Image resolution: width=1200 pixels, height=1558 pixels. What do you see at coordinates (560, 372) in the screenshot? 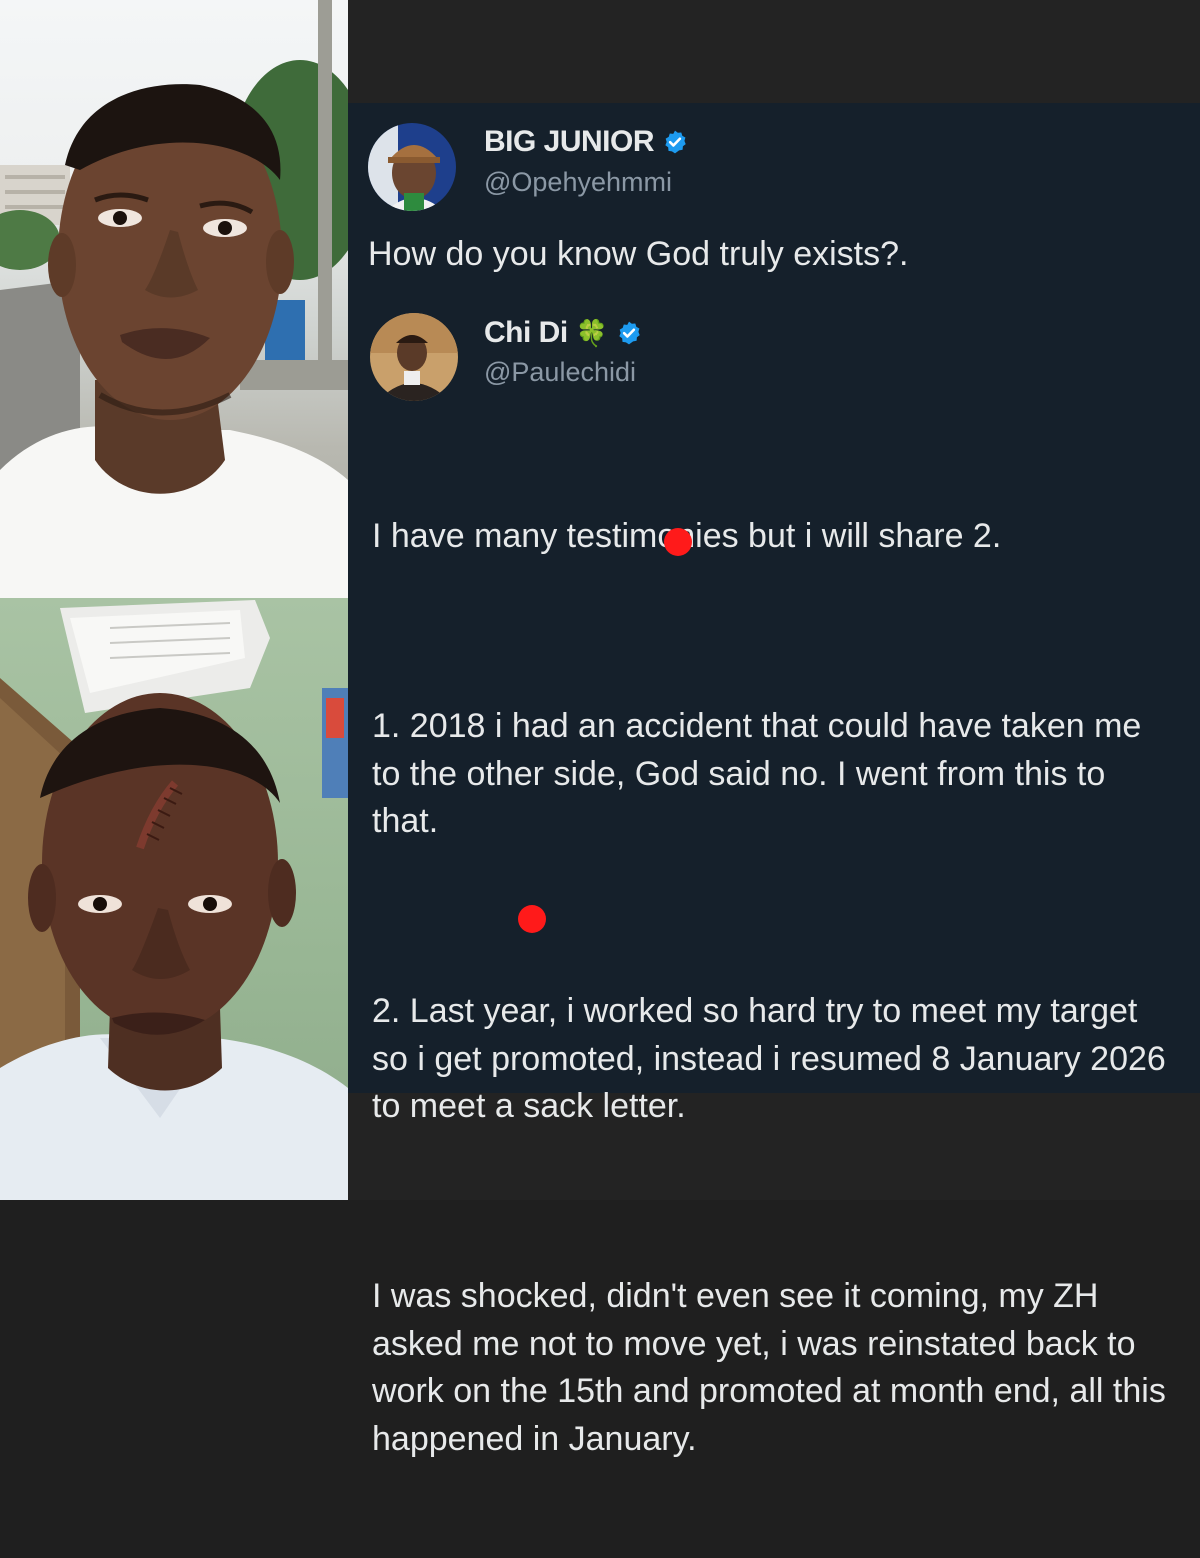
I see `chi-di-handle: @Paulechidi` at bounding box center [560, 372].